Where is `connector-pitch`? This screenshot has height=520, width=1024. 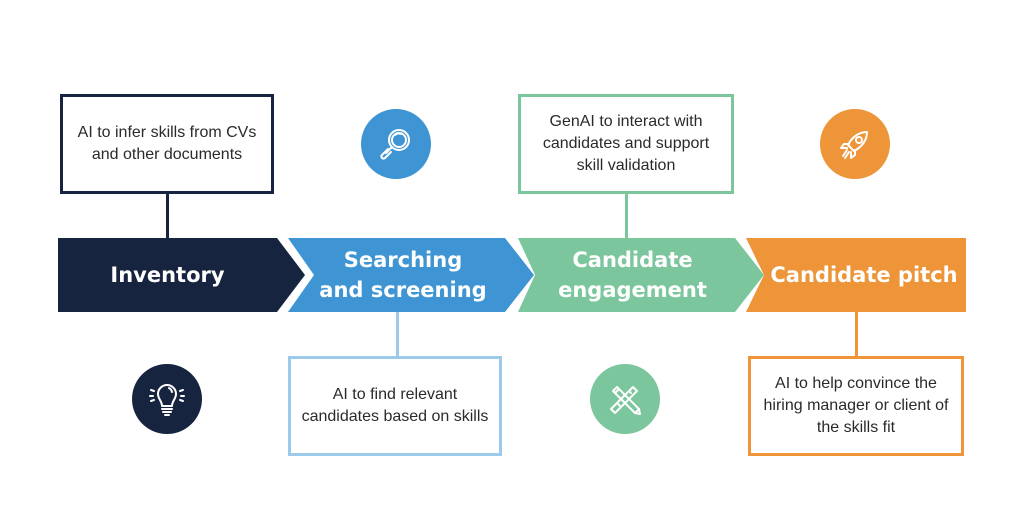
connector-pitch is located at coordinates (856, 334).